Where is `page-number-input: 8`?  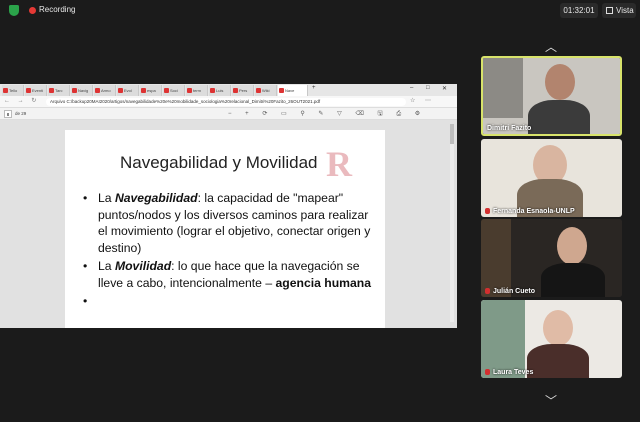
page-number-input: 8 is located at coordinates (8, 114).